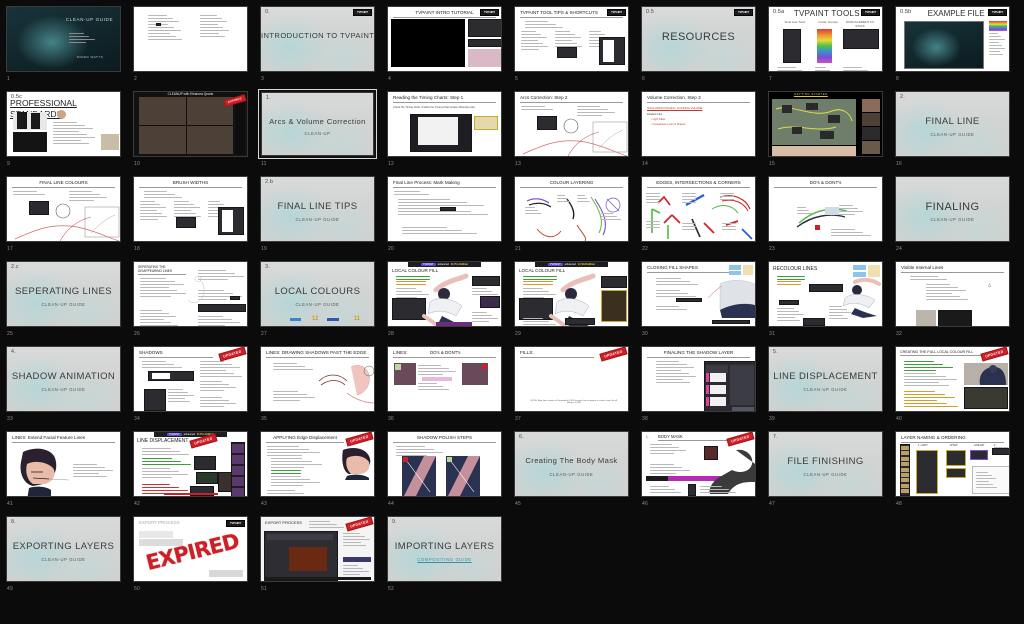 The height and width of the screenshot is (624, 1024). I want to click on slide-cell: EXPORT PROCESS UPDATED 51, so click(321, 556).